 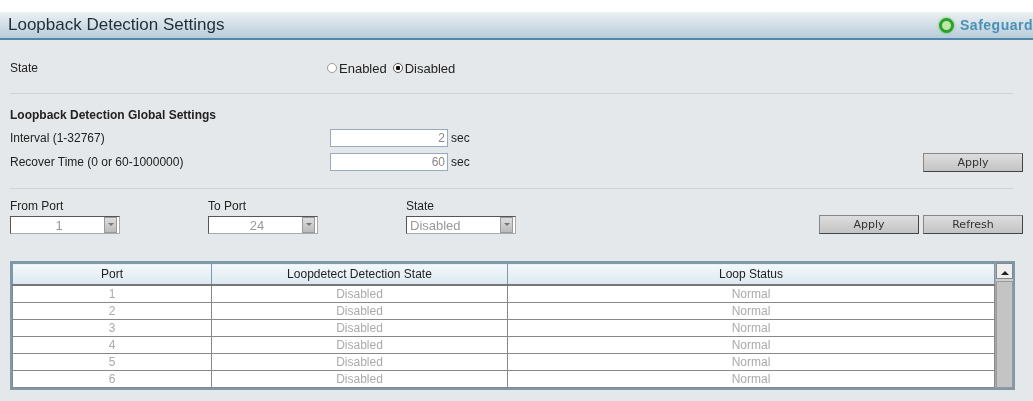 I want to click on state-label: State, so click(x=25, y=68).